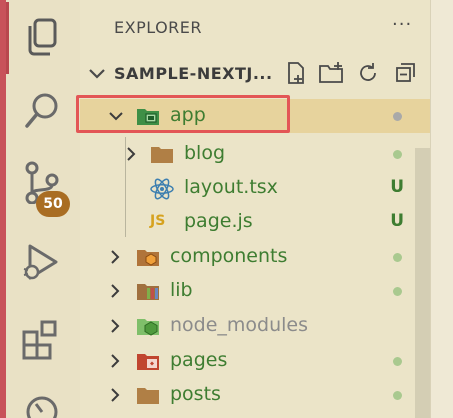 The image size is (453, 418). What do you see at coordinates (97, 74) in the screenshot?
I see `chevron-down-icon` at bounding box center [97, 74].